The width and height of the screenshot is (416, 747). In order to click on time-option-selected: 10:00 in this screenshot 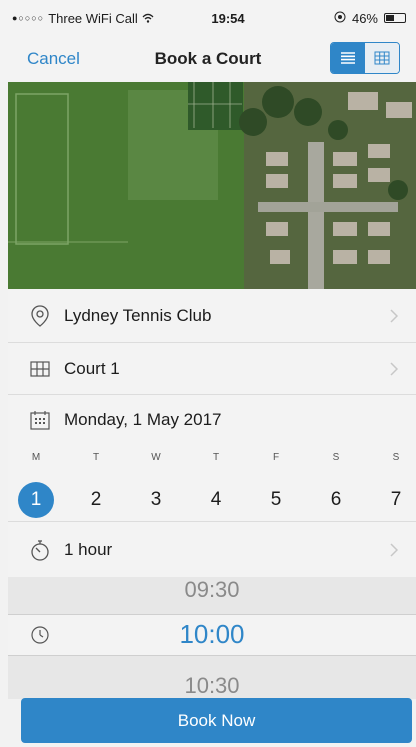, I will do `click(212, 634)`.